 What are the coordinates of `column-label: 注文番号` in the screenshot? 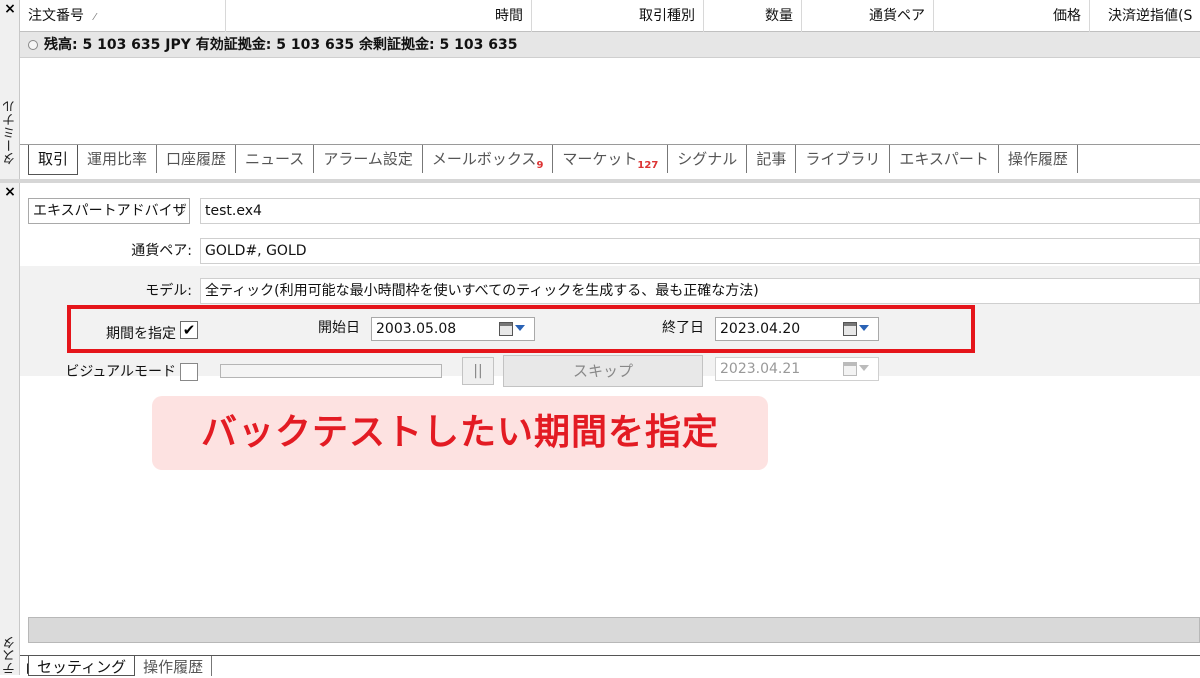 It's located at (56, 16).